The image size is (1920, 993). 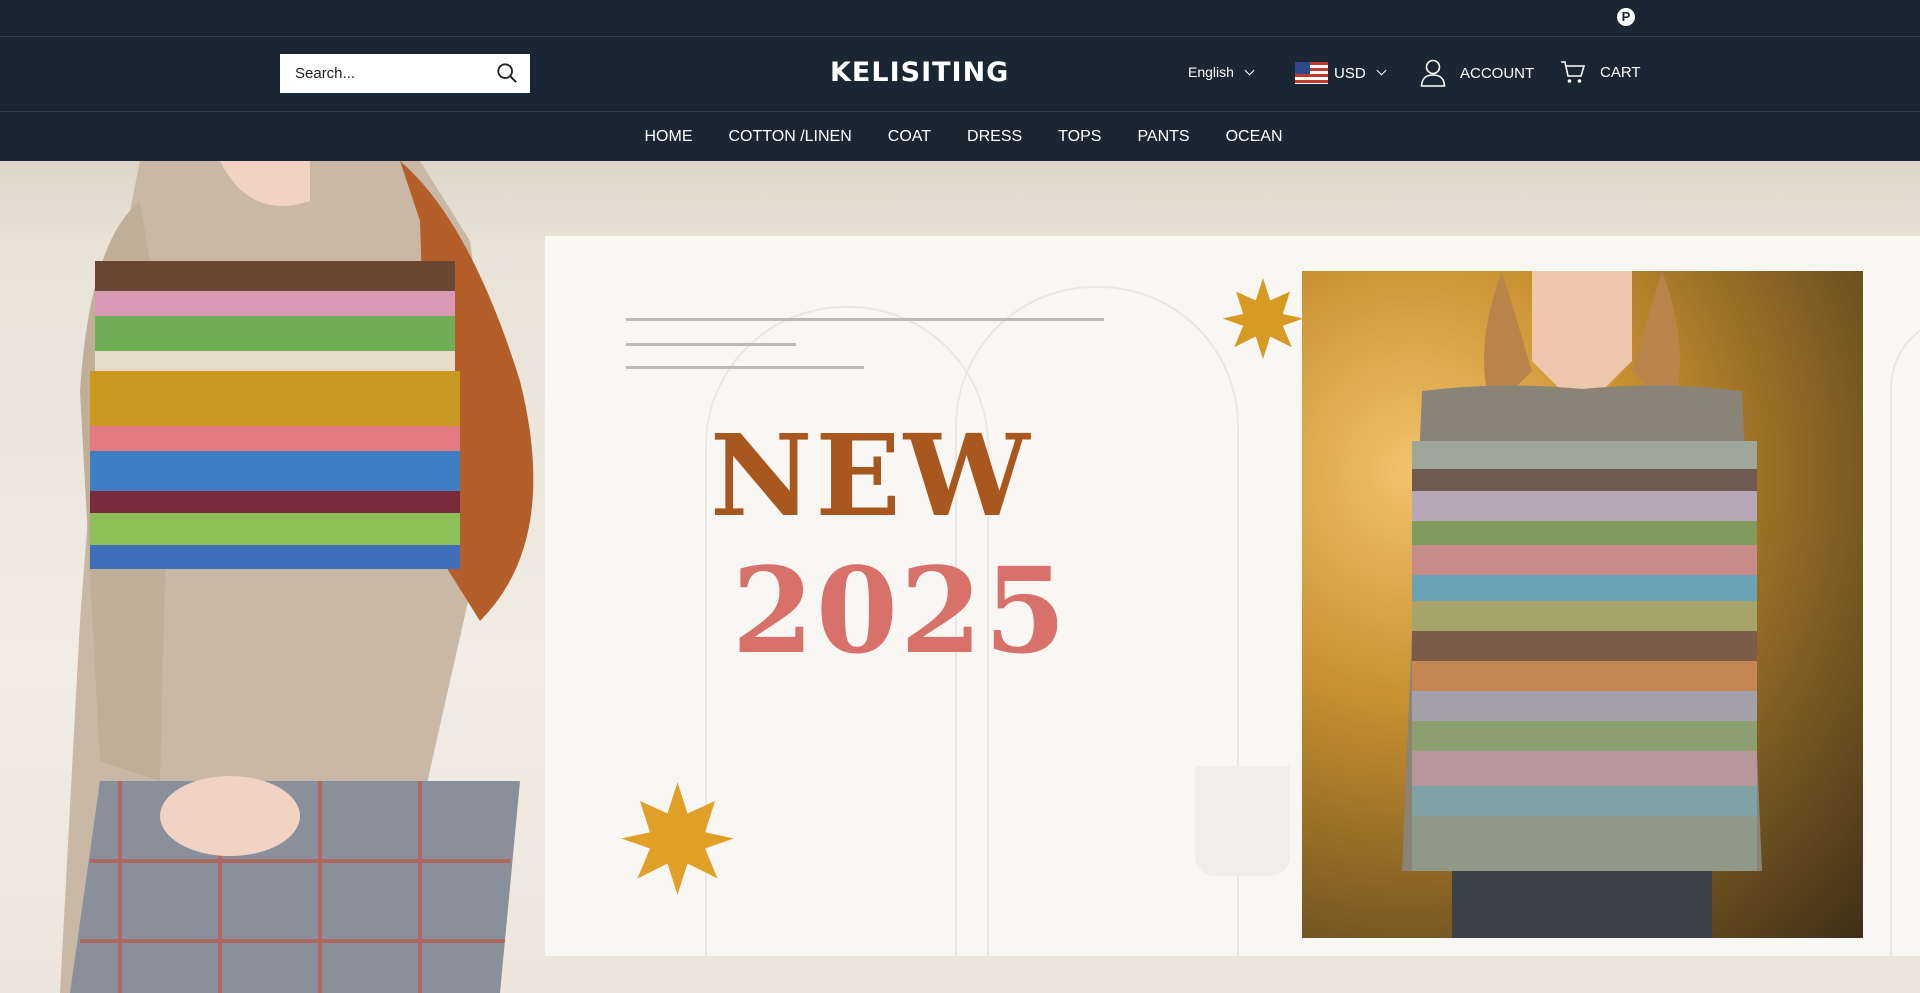 I want to click on site-header: KELISITING English USD ACCOUNT CART, so click(x=960, y=74).